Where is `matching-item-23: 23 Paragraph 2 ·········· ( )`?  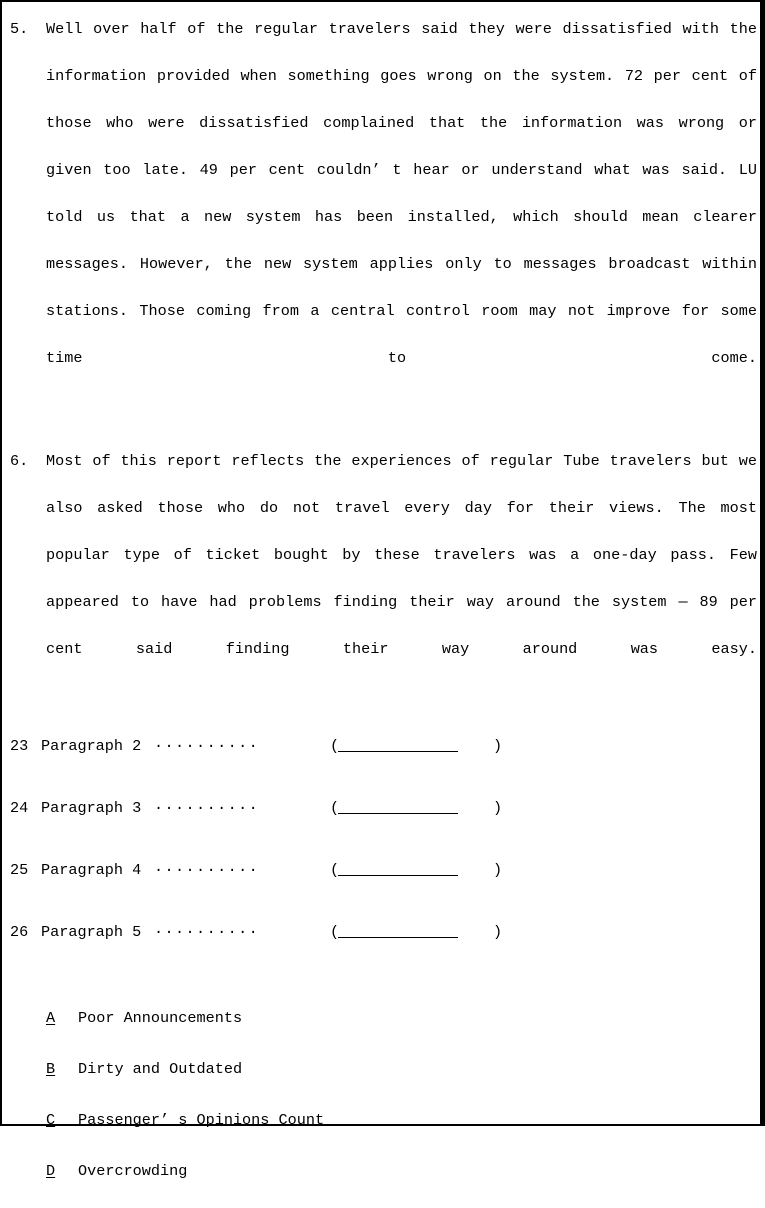
matching-item-23: 23 Paragraph 2 ·········· ( ) is located at coordinates (382, 762).